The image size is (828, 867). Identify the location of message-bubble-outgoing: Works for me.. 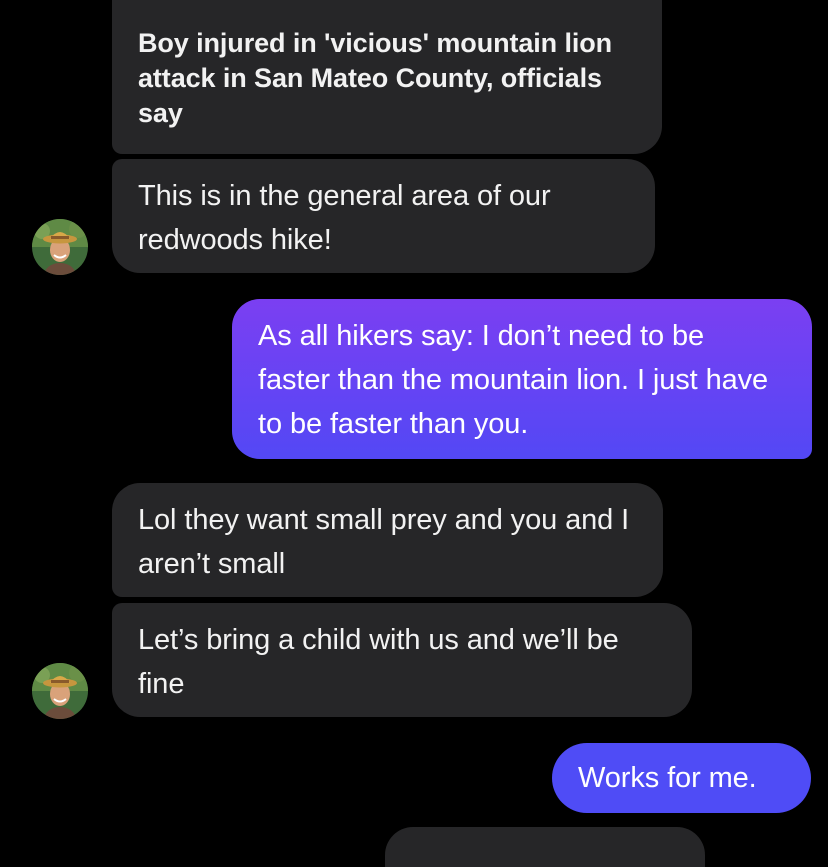
(681, 778).